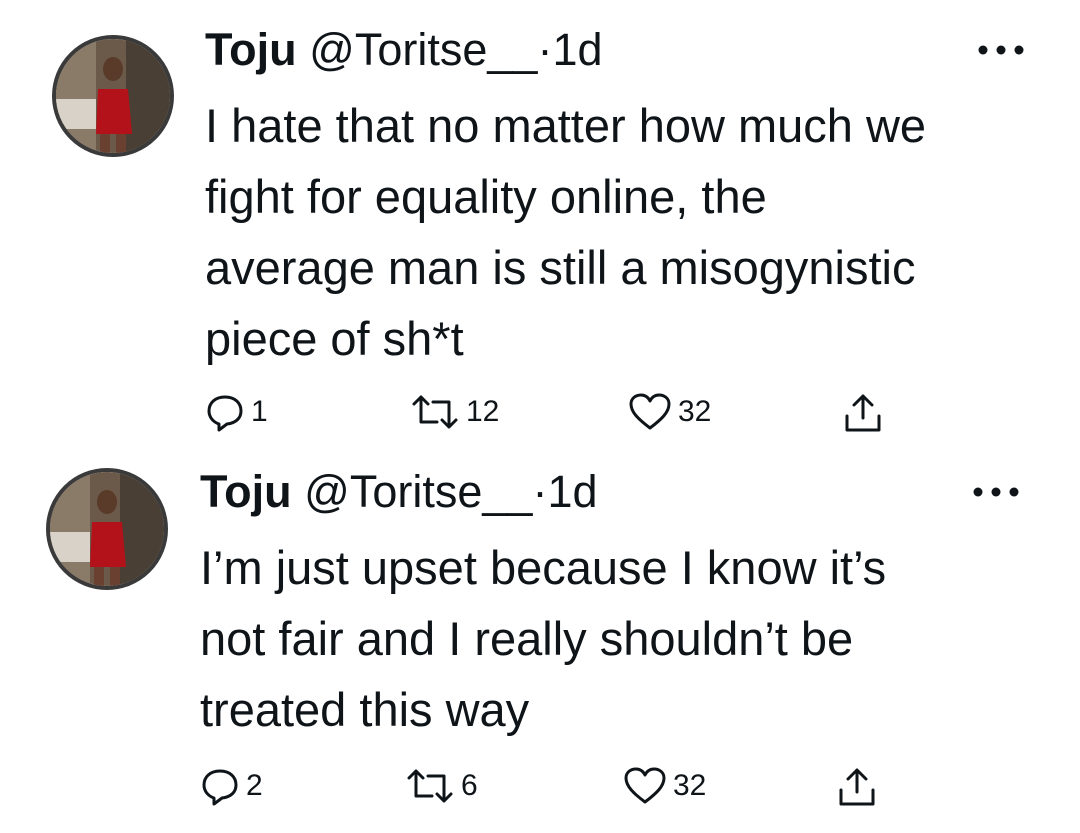  I want to click on tweet-text-line: fight for equality online, the, so click(486, 196).